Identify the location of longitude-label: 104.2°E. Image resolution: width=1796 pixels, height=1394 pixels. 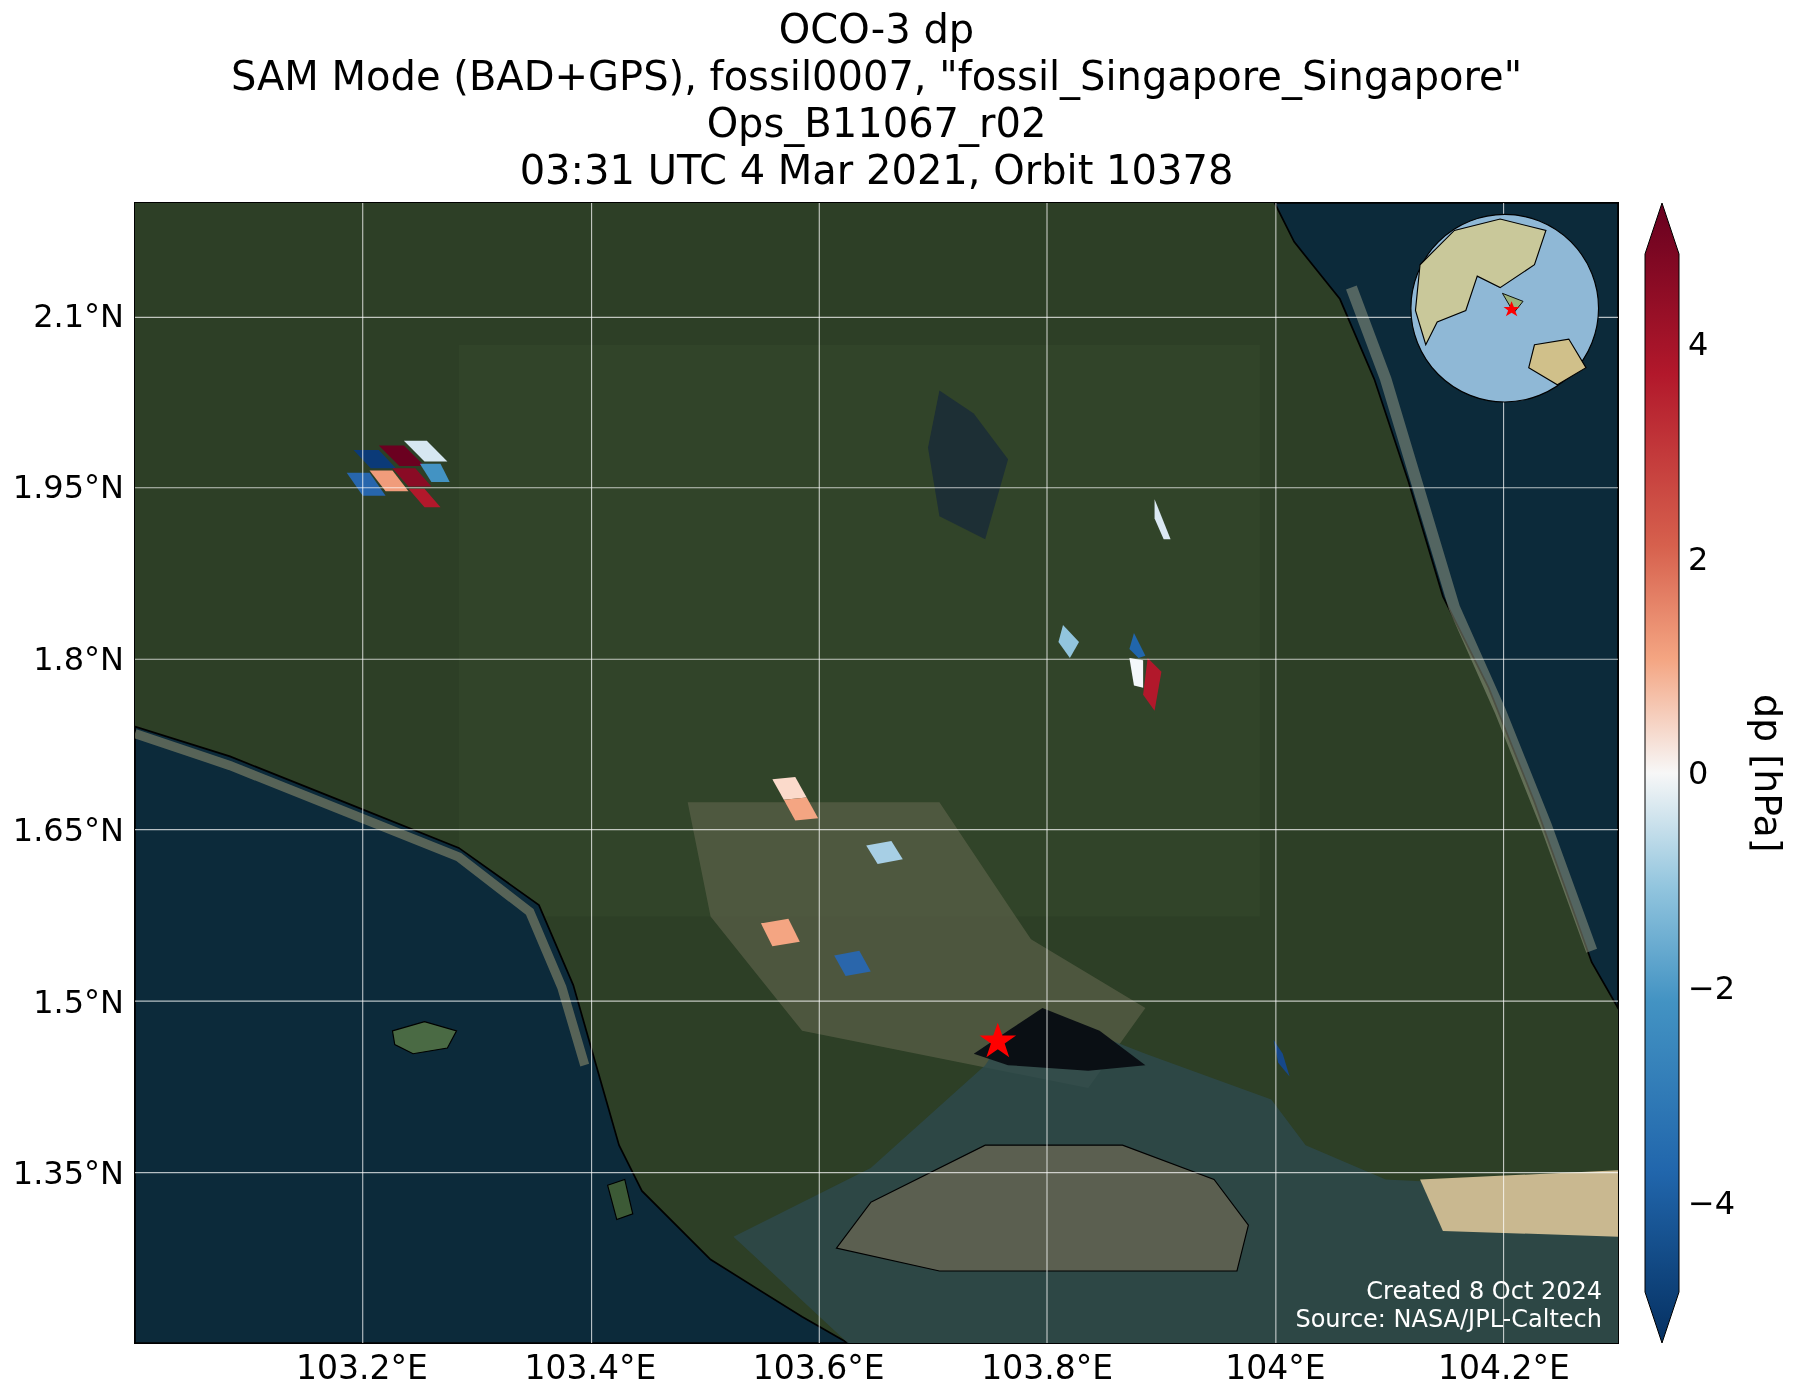
(1504, 1367).